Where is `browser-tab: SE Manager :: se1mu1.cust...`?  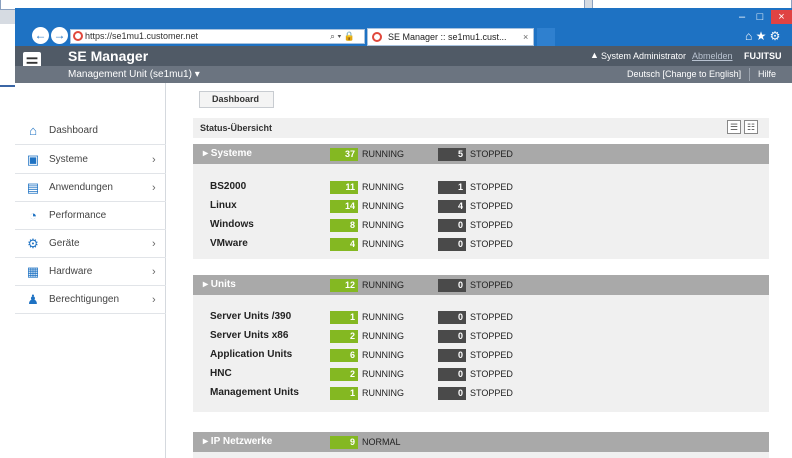 browser-tab: SE Manager :: se1mu1.cust... is located at coordinates (450, 37).